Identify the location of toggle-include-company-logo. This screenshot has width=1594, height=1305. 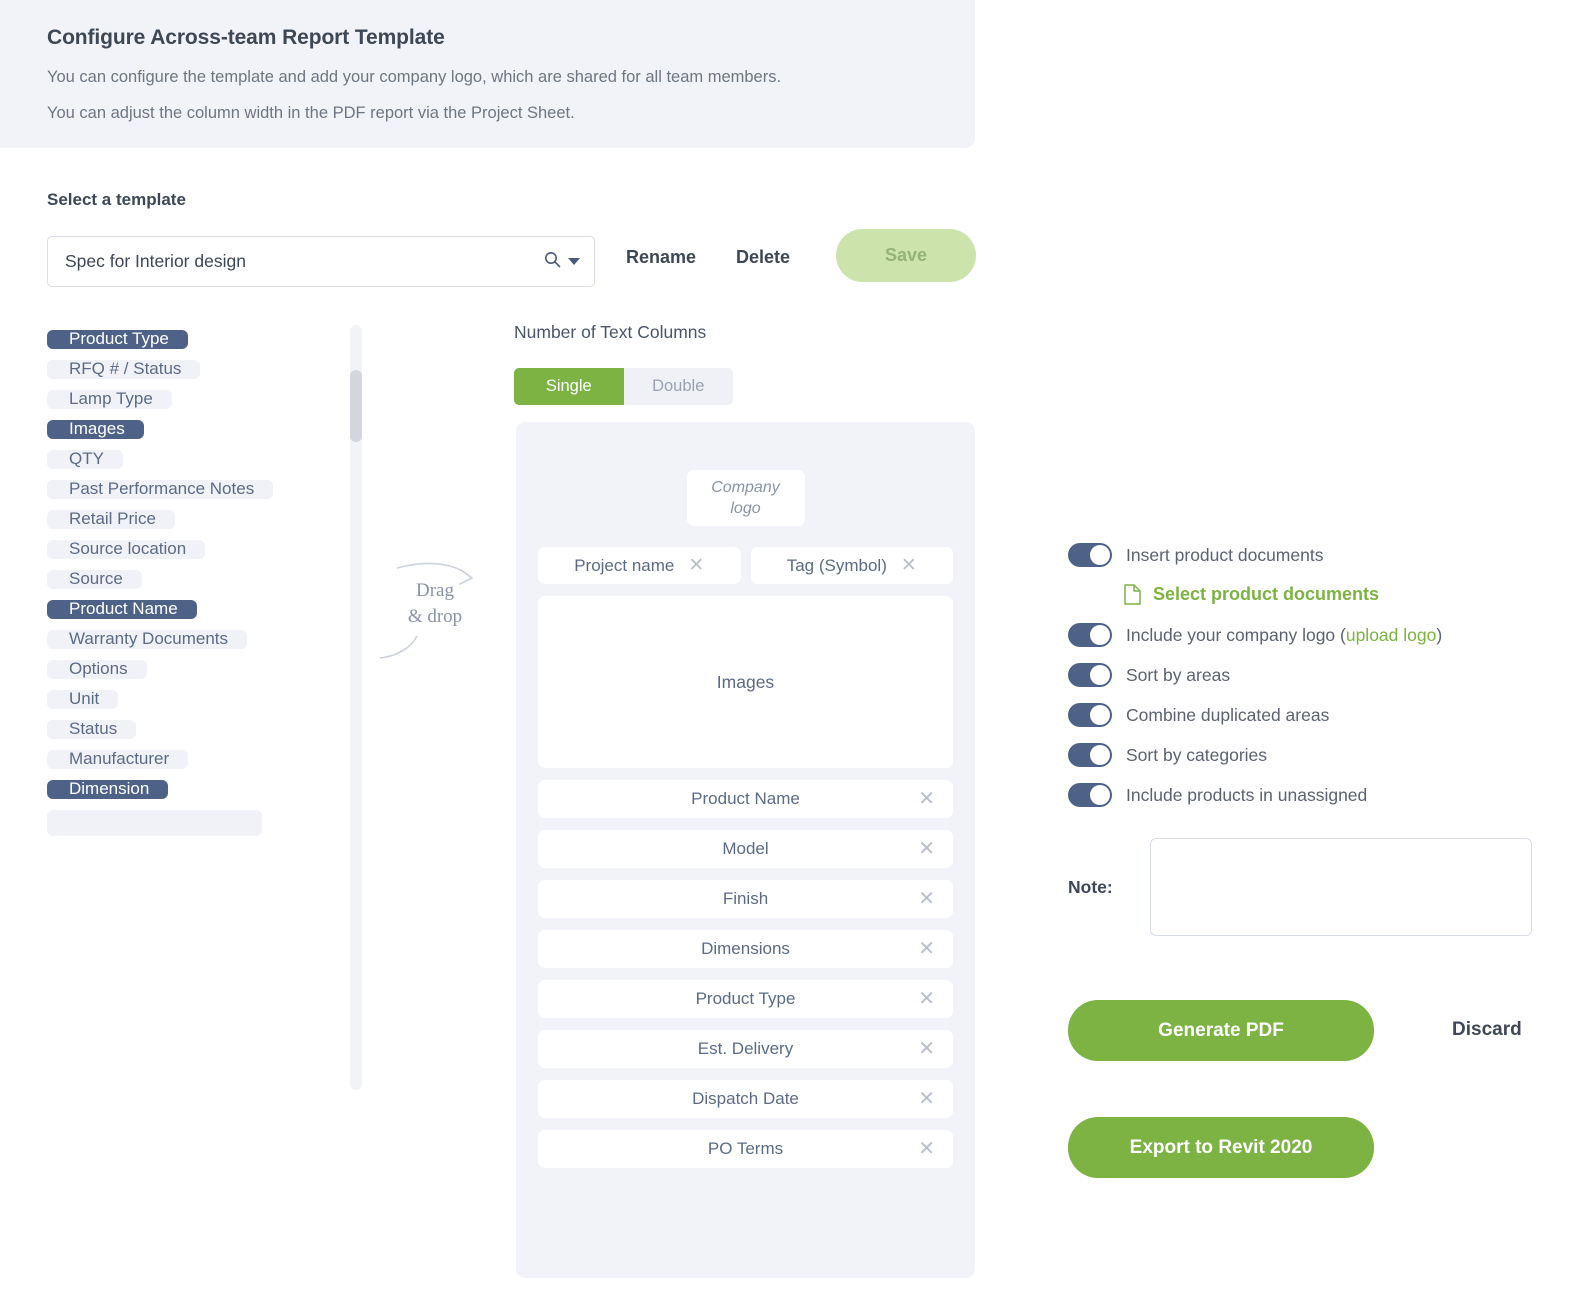
(1090, 635).